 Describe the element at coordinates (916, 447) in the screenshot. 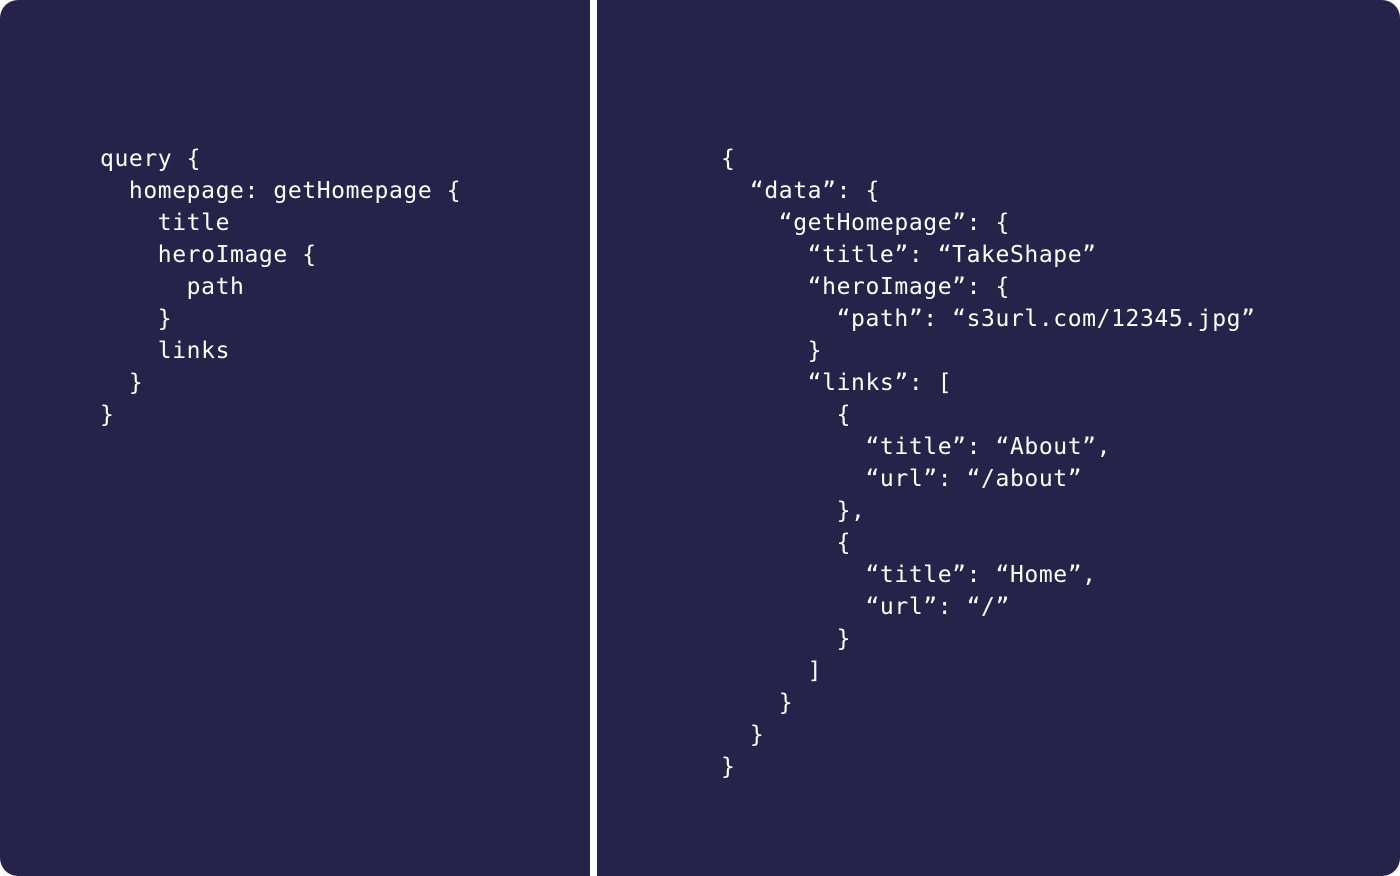

I see `code-line: “title”: “About”,` at that location.